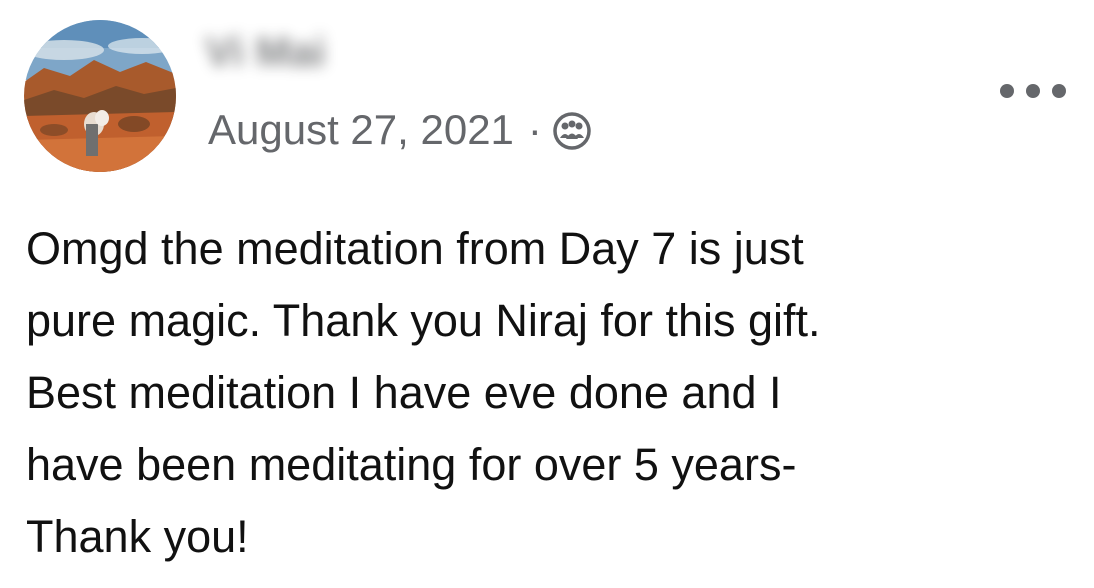  I want to click on post-meta: August 27, 2021 ·, so click(400, 130).